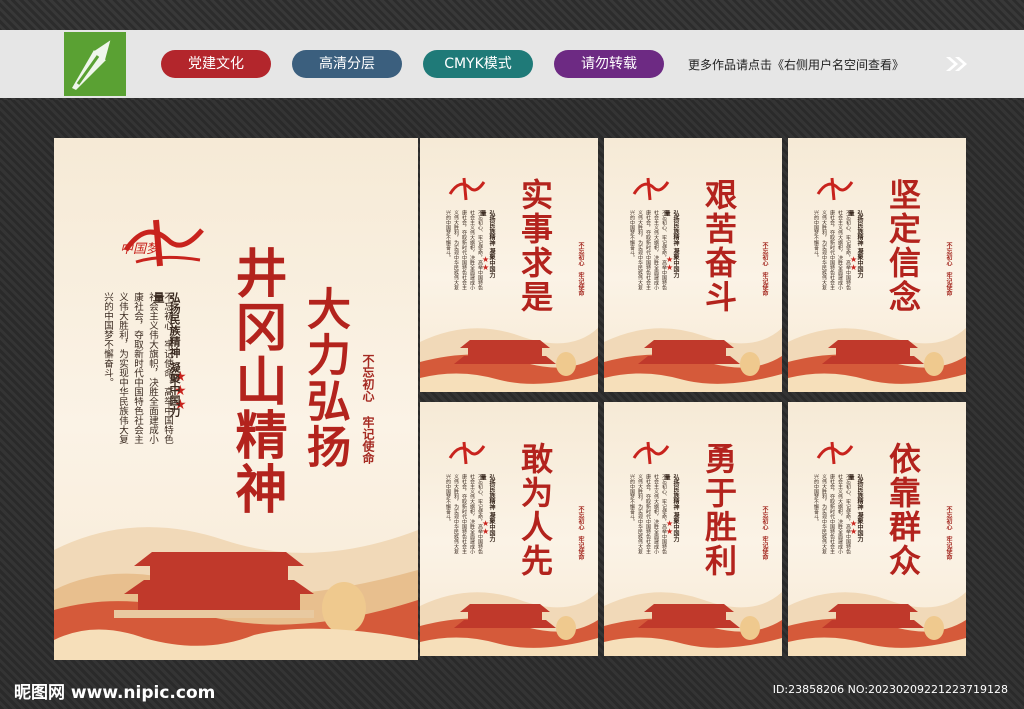 The image size is (1024, 709). I want to click on main-subtitle: 大力弘扬, so click(324, 378).